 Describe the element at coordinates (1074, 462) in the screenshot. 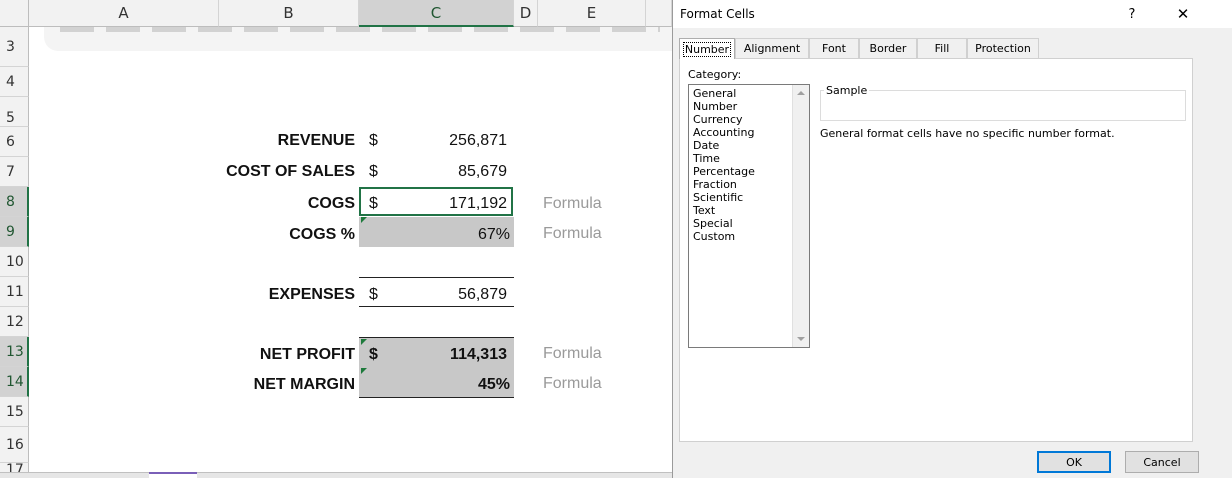

I see `ok-button: OK` at that location.